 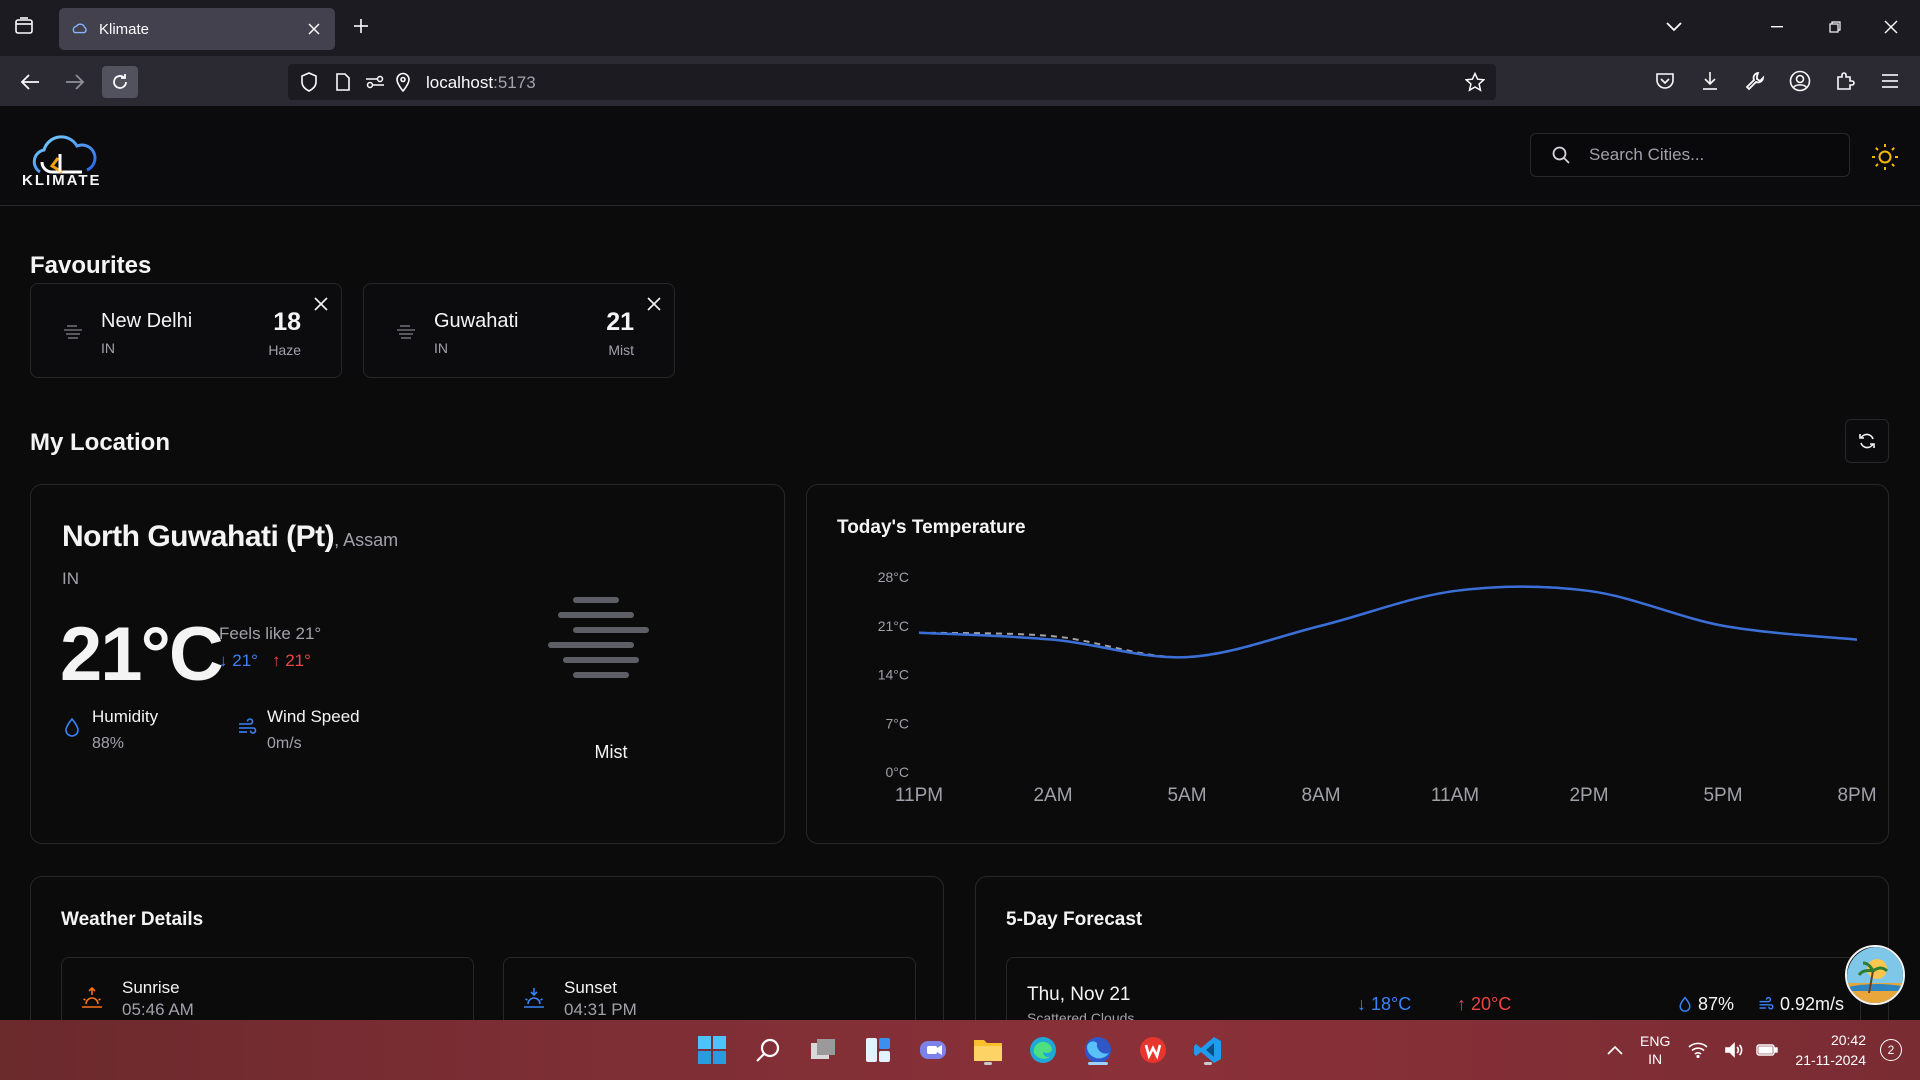 What do you see at coordinates (1615, 1050) in the screenshot?
I see `show-hidden-icons-icon` at bounding box center [1615, 1050].